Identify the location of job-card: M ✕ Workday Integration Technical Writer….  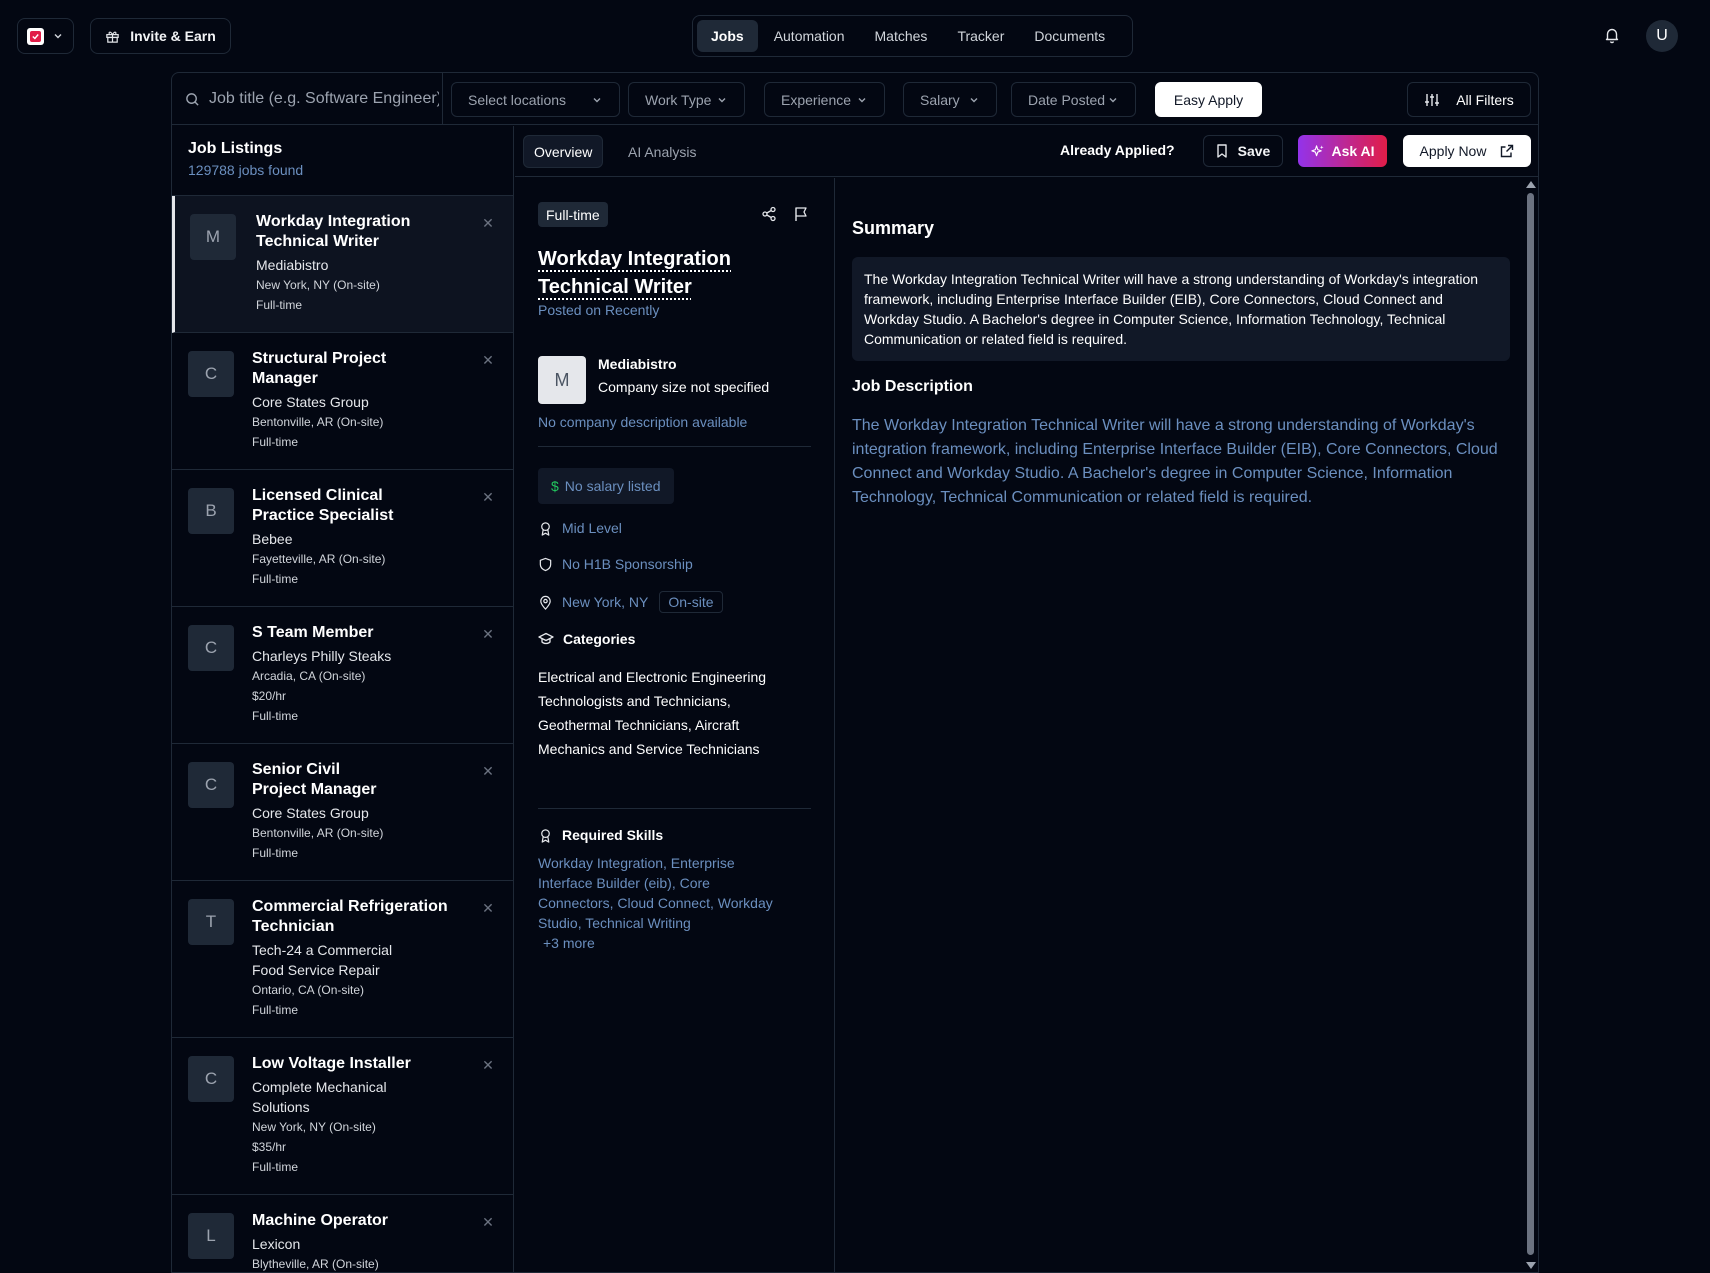
(342, 264).